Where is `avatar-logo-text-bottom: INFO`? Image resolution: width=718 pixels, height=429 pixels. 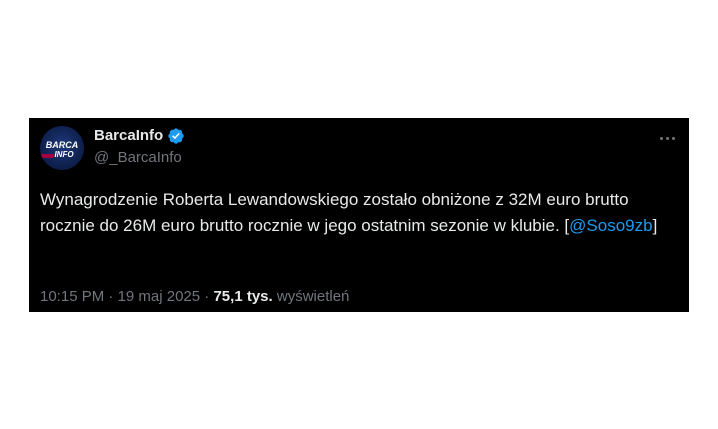
avatar-logo-text-bottom: INFO is located at coordinates (64, 154).